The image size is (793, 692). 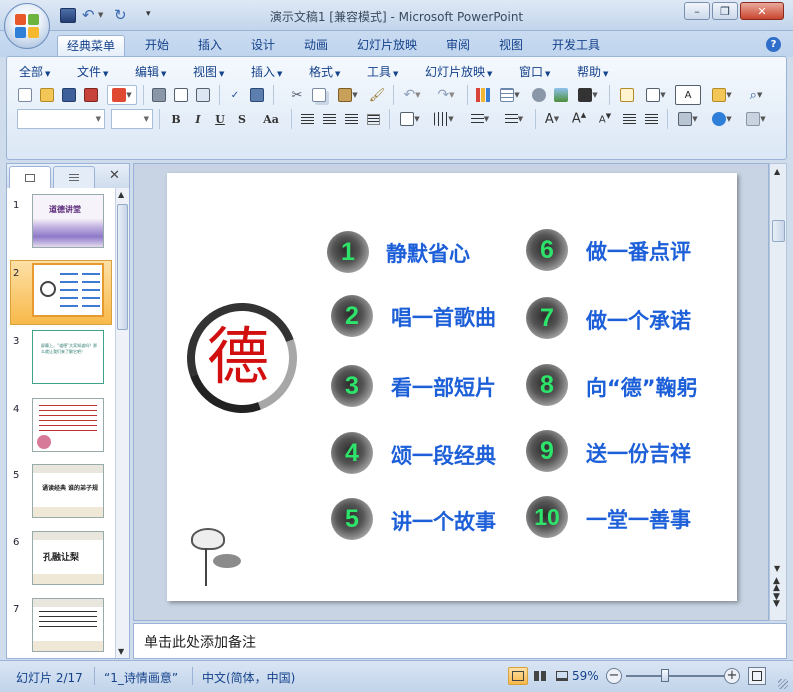 What do you see at coordinates (732, 676) in the screenshot?
I see `zoom-in-icon: +` at bounding box center [732, 676].